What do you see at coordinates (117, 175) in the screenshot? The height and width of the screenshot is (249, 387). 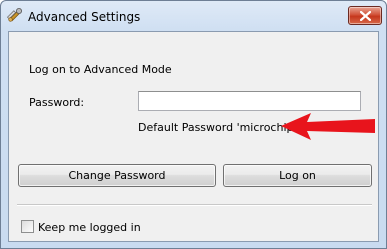 I see `change-password-button: Change Password` at bounding box center [117, 175].